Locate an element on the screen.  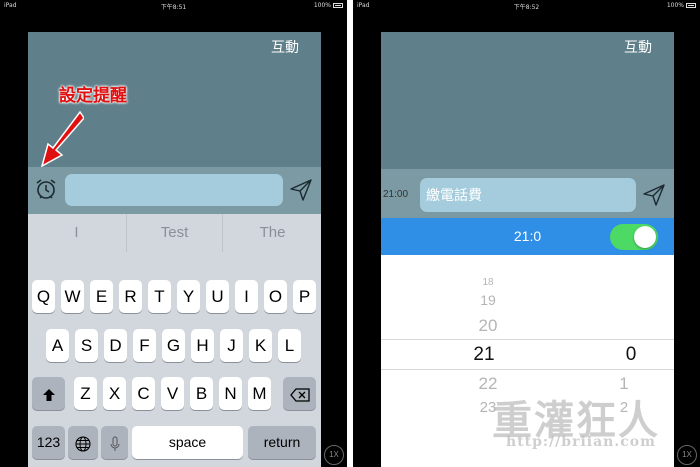
key-o: O is located at coordinates (275, 296).